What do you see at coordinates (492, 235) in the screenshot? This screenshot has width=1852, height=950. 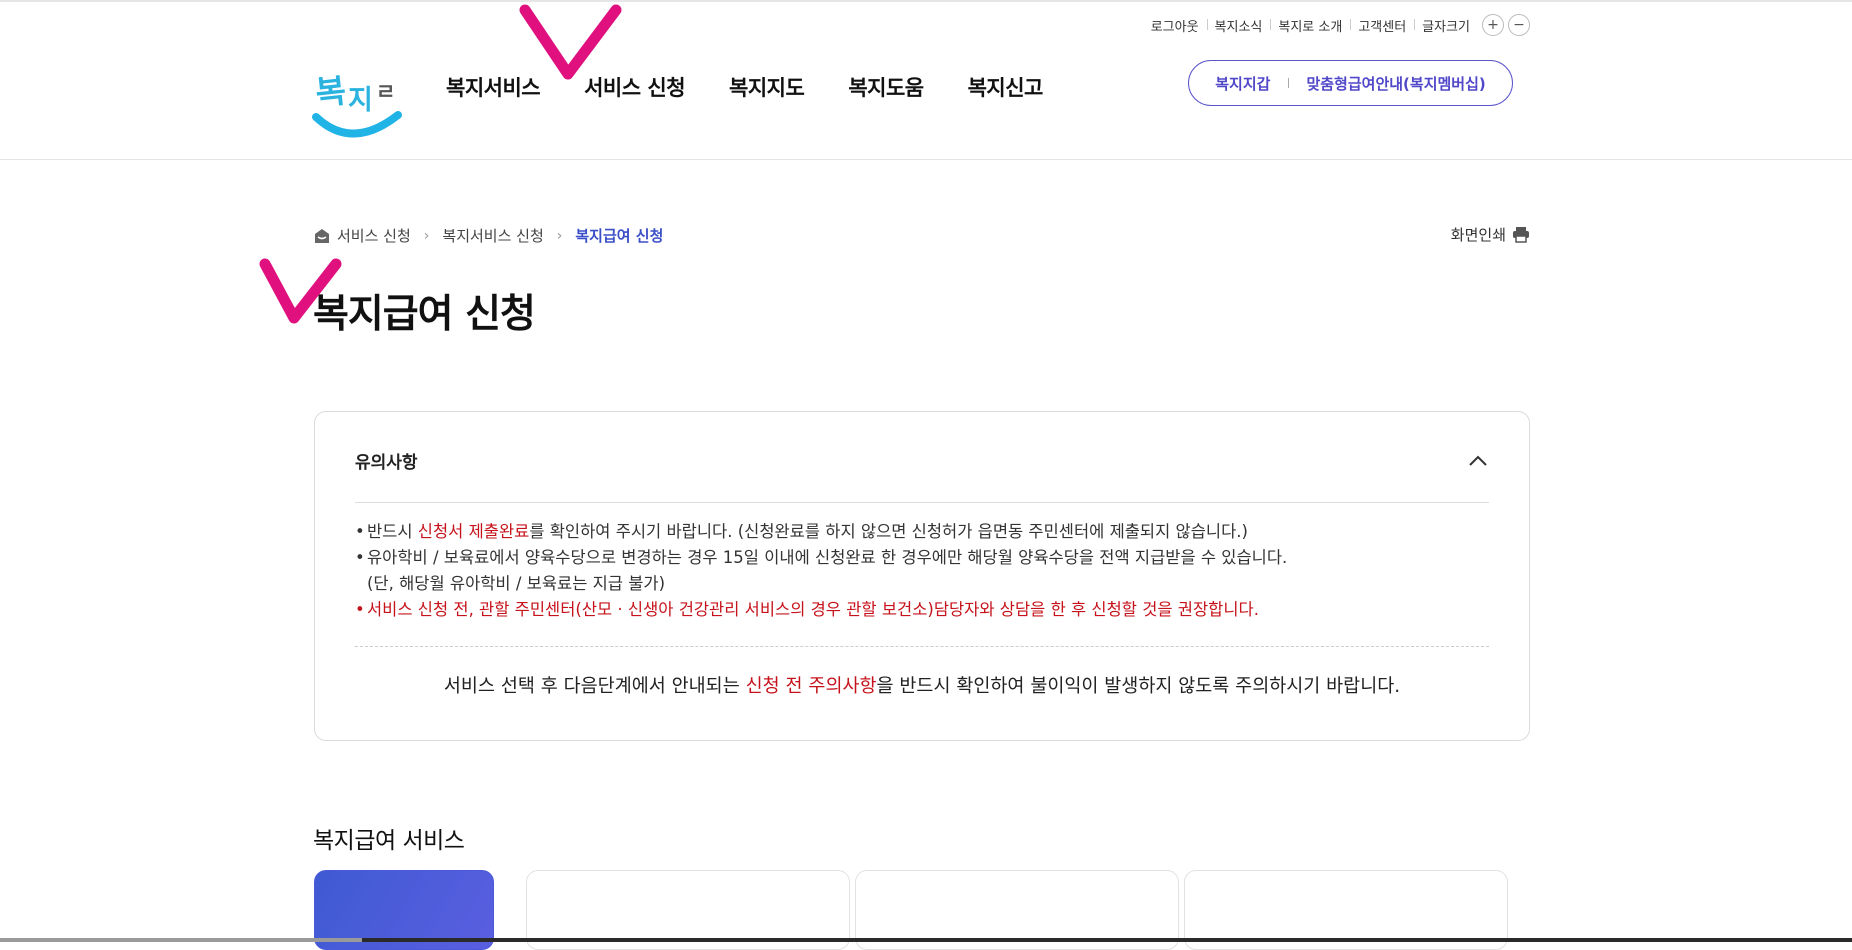 I see `breadcrumb-item: 복지서비스 신청` at bounding box center [492, 235].